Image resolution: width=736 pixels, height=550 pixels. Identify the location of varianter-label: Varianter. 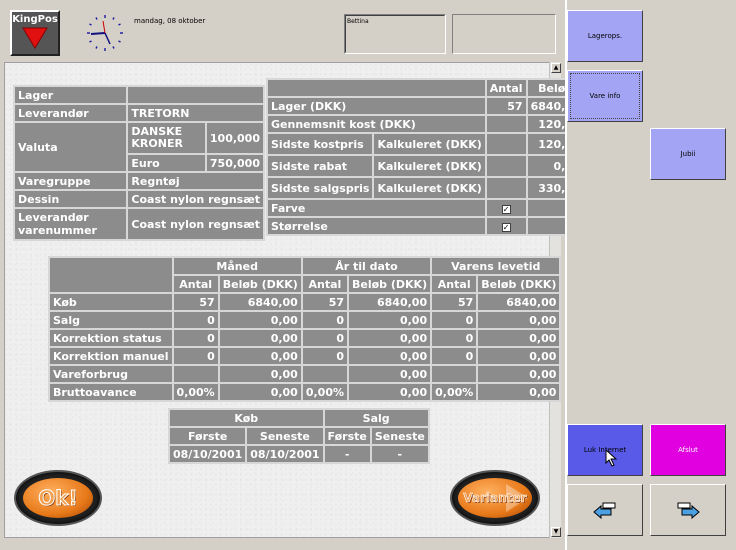
(495, 498).